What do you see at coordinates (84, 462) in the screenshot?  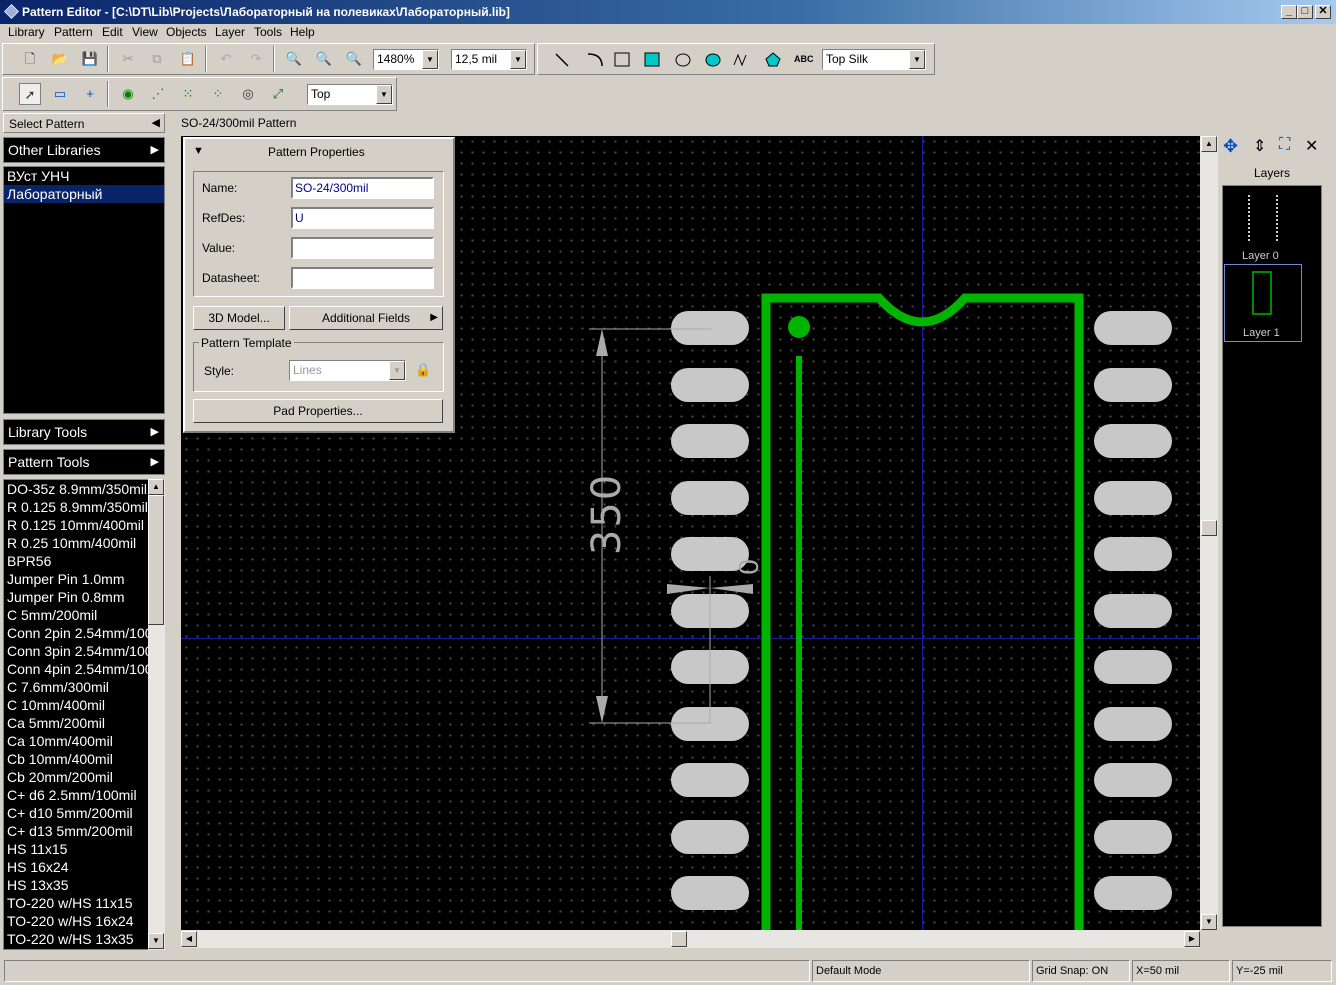 I see `pattern-tools-header: Pattern Tools ▶` at bounding box center [84, 462].